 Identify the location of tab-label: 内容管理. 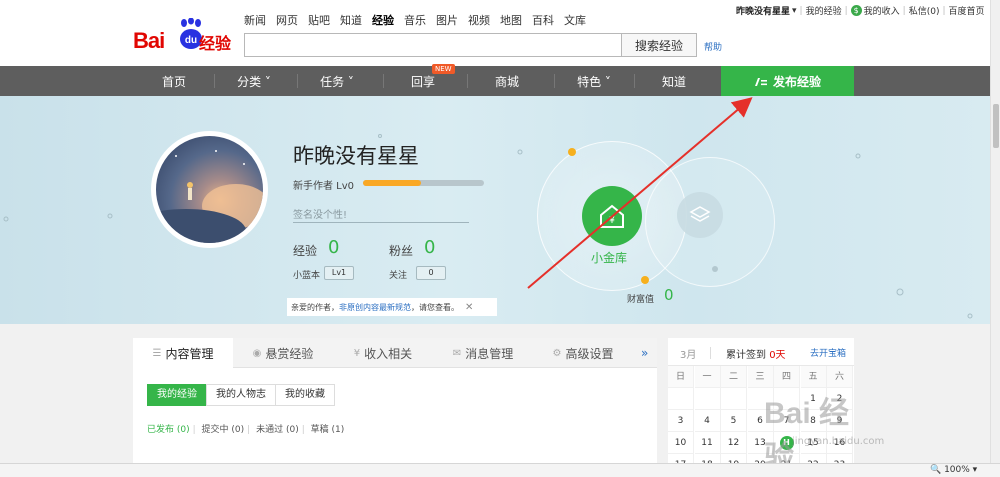
(189, 354).